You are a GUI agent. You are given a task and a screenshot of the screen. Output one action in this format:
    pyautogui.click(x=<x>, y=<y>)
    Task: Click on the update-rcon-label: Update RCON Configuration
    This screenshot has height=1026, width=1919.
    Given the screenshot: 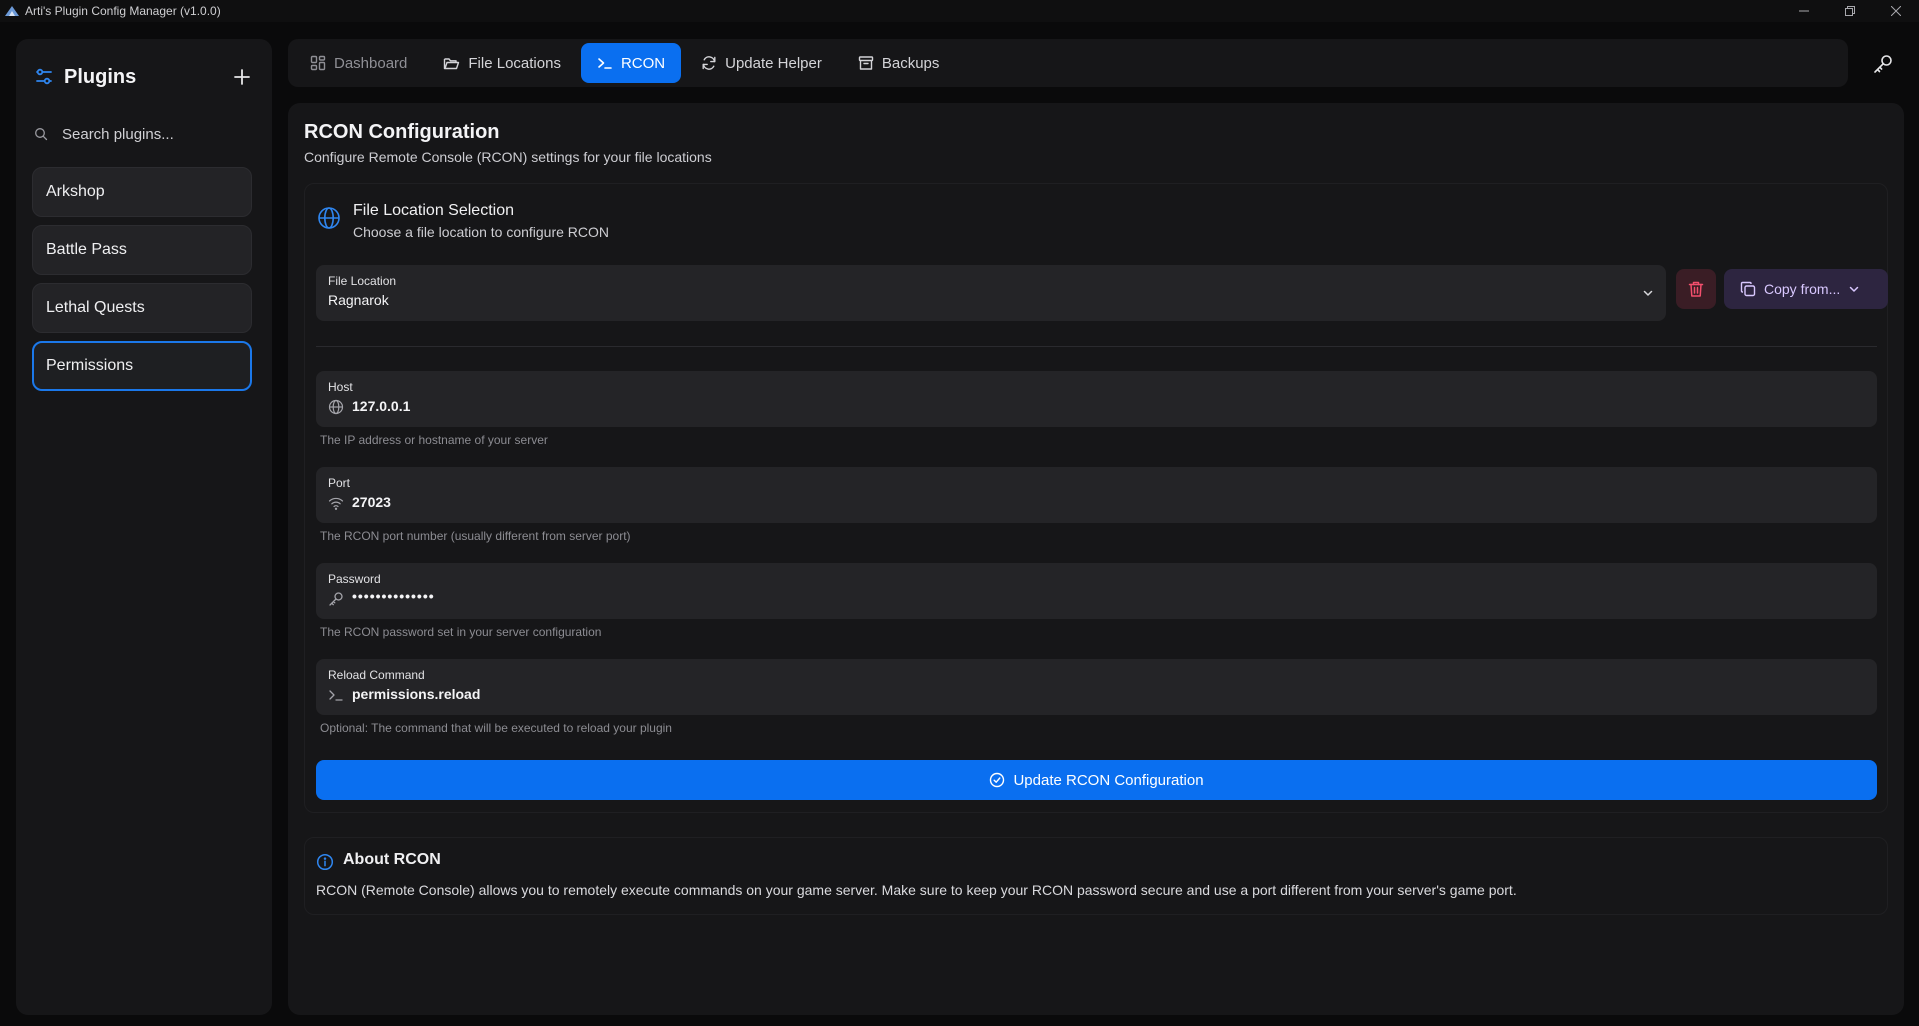 What is the action you would take?
    pyautogui.click(x=1108, y=780)
    